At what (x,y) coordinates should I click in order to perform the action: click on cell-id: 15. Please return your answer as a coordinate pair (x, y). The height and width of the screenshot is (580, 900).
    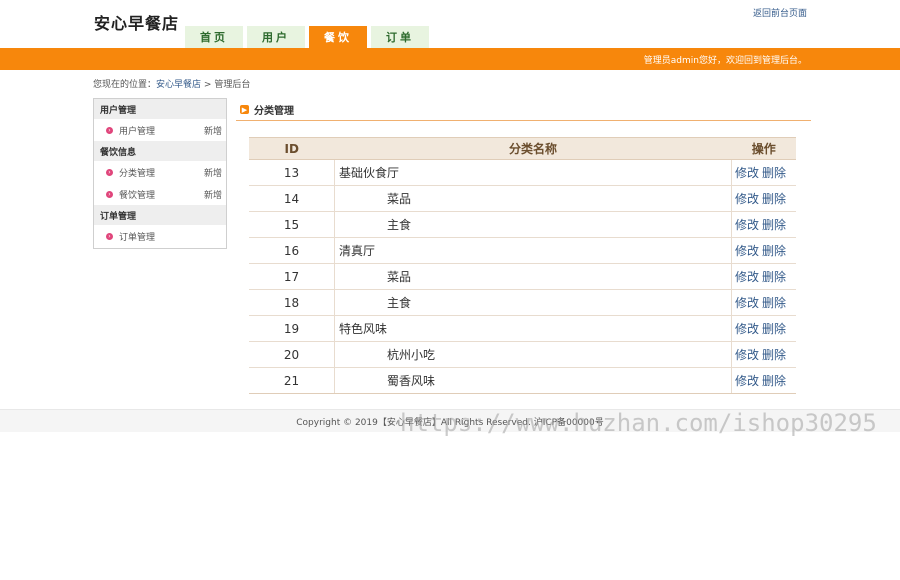
    Looking at the image, I should click on (292, 224).